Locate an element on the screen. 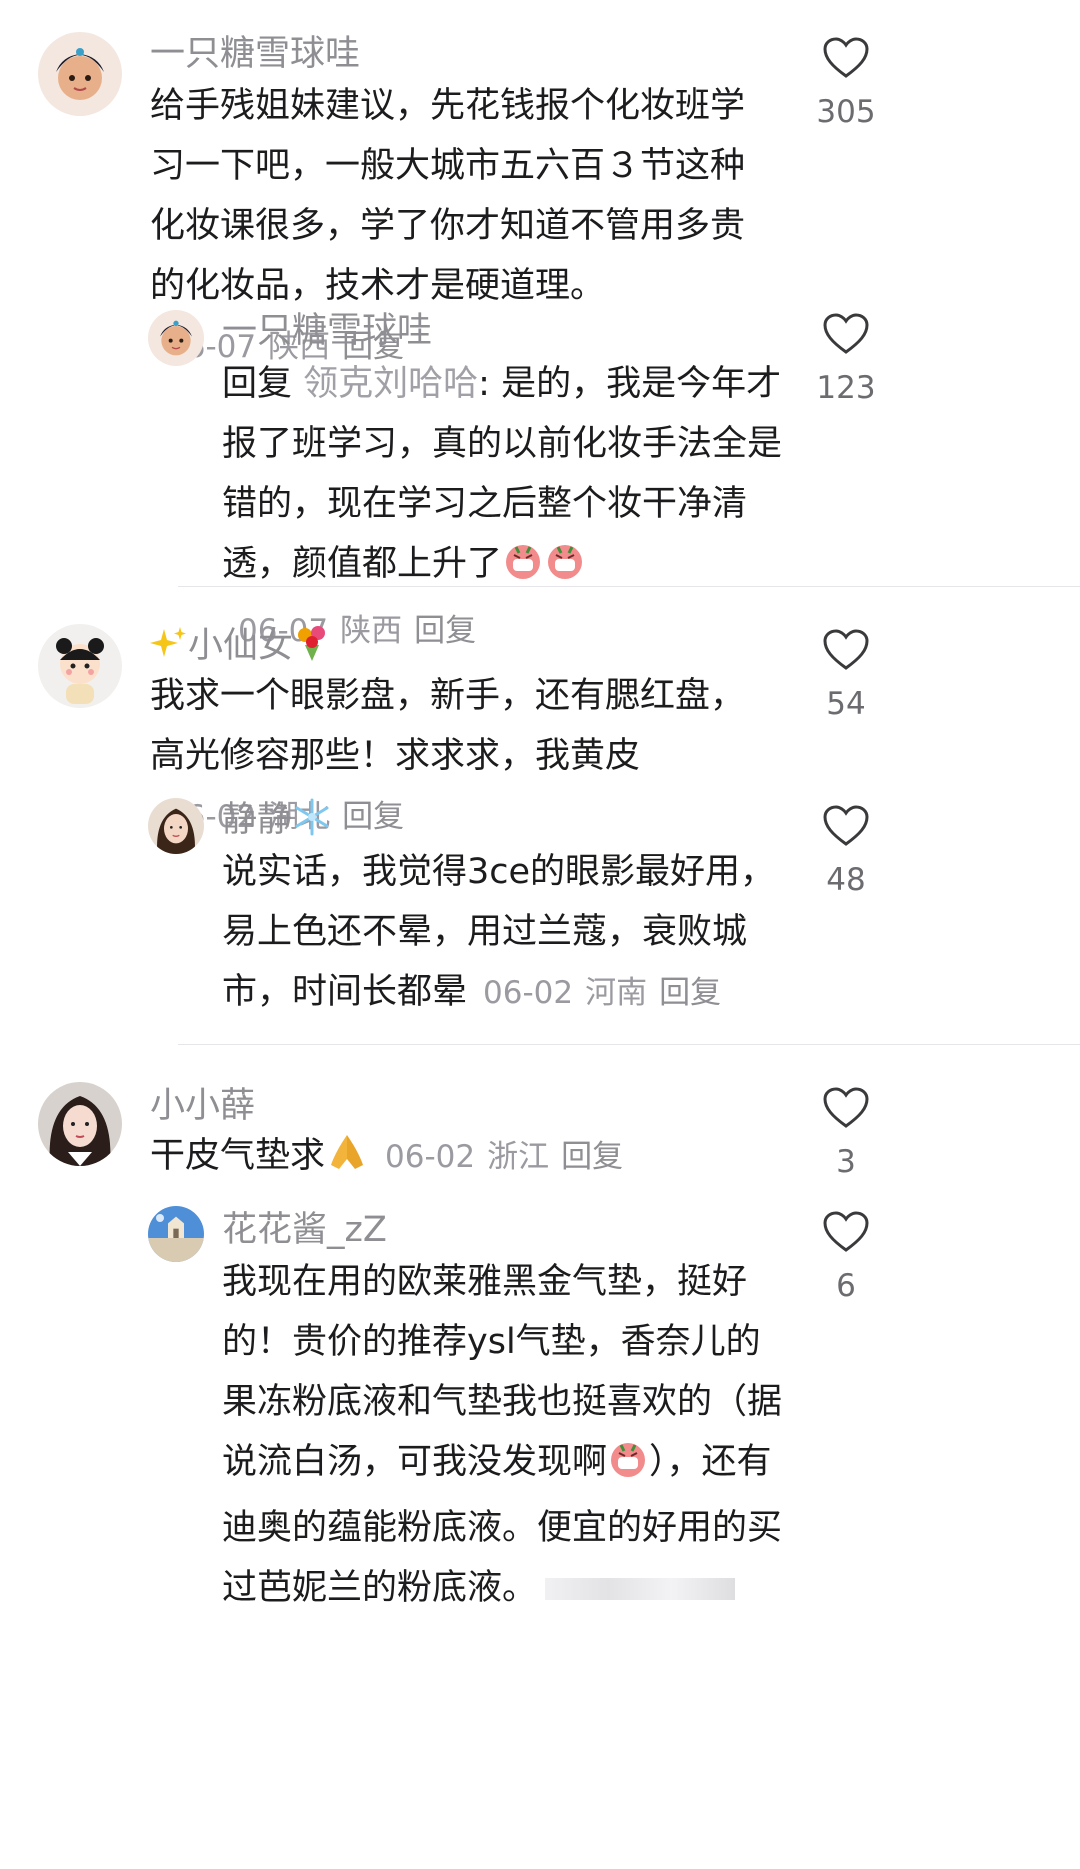 This screenshot has width=1080, height=1869. like-count: 6 is located at coordinates (846, 1286).